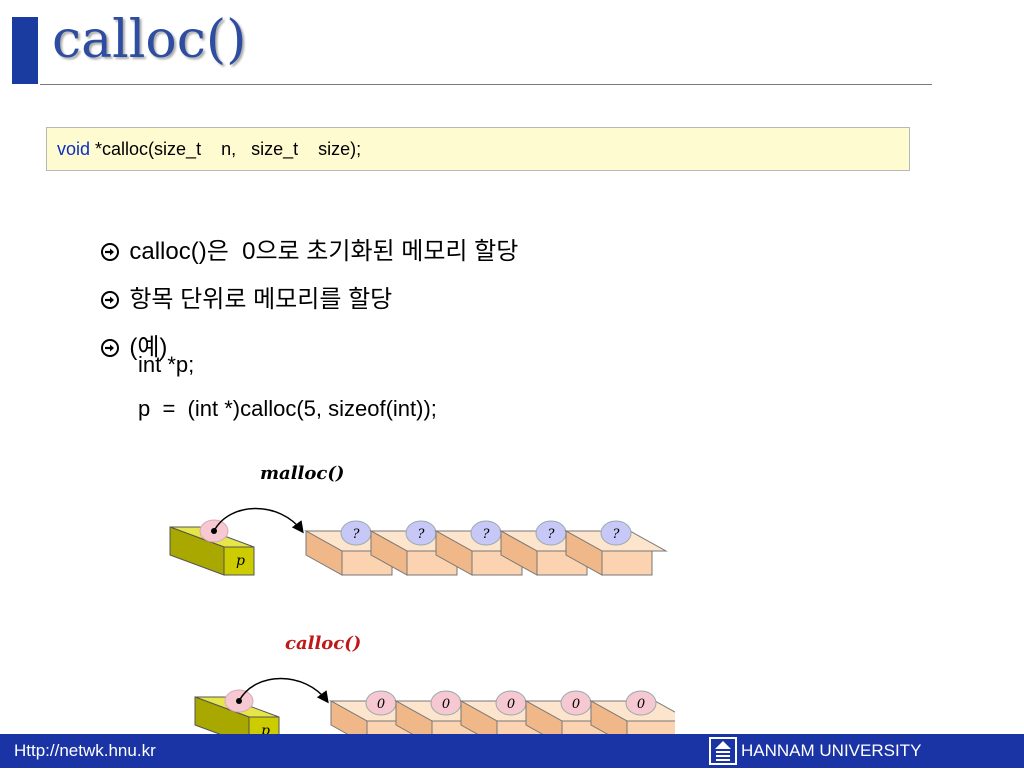 The image size is (1024, 769). Describe the element at coordinates (85, 751) in the screenshot. I see `footer-link: Http://netwk.hnu.kr` at that location.